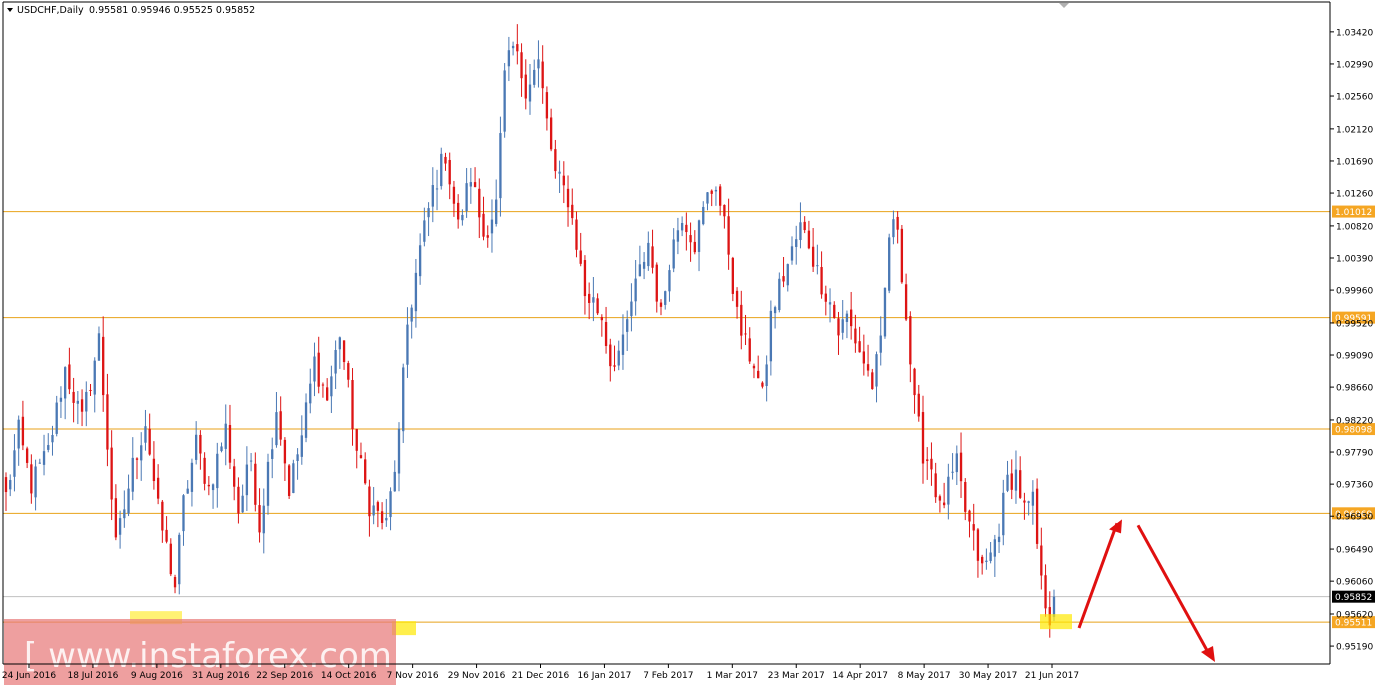  Describe the element at coordinates (1354, 324) in the screenshot. I see `y-tick-label: 0.99520` at that location.